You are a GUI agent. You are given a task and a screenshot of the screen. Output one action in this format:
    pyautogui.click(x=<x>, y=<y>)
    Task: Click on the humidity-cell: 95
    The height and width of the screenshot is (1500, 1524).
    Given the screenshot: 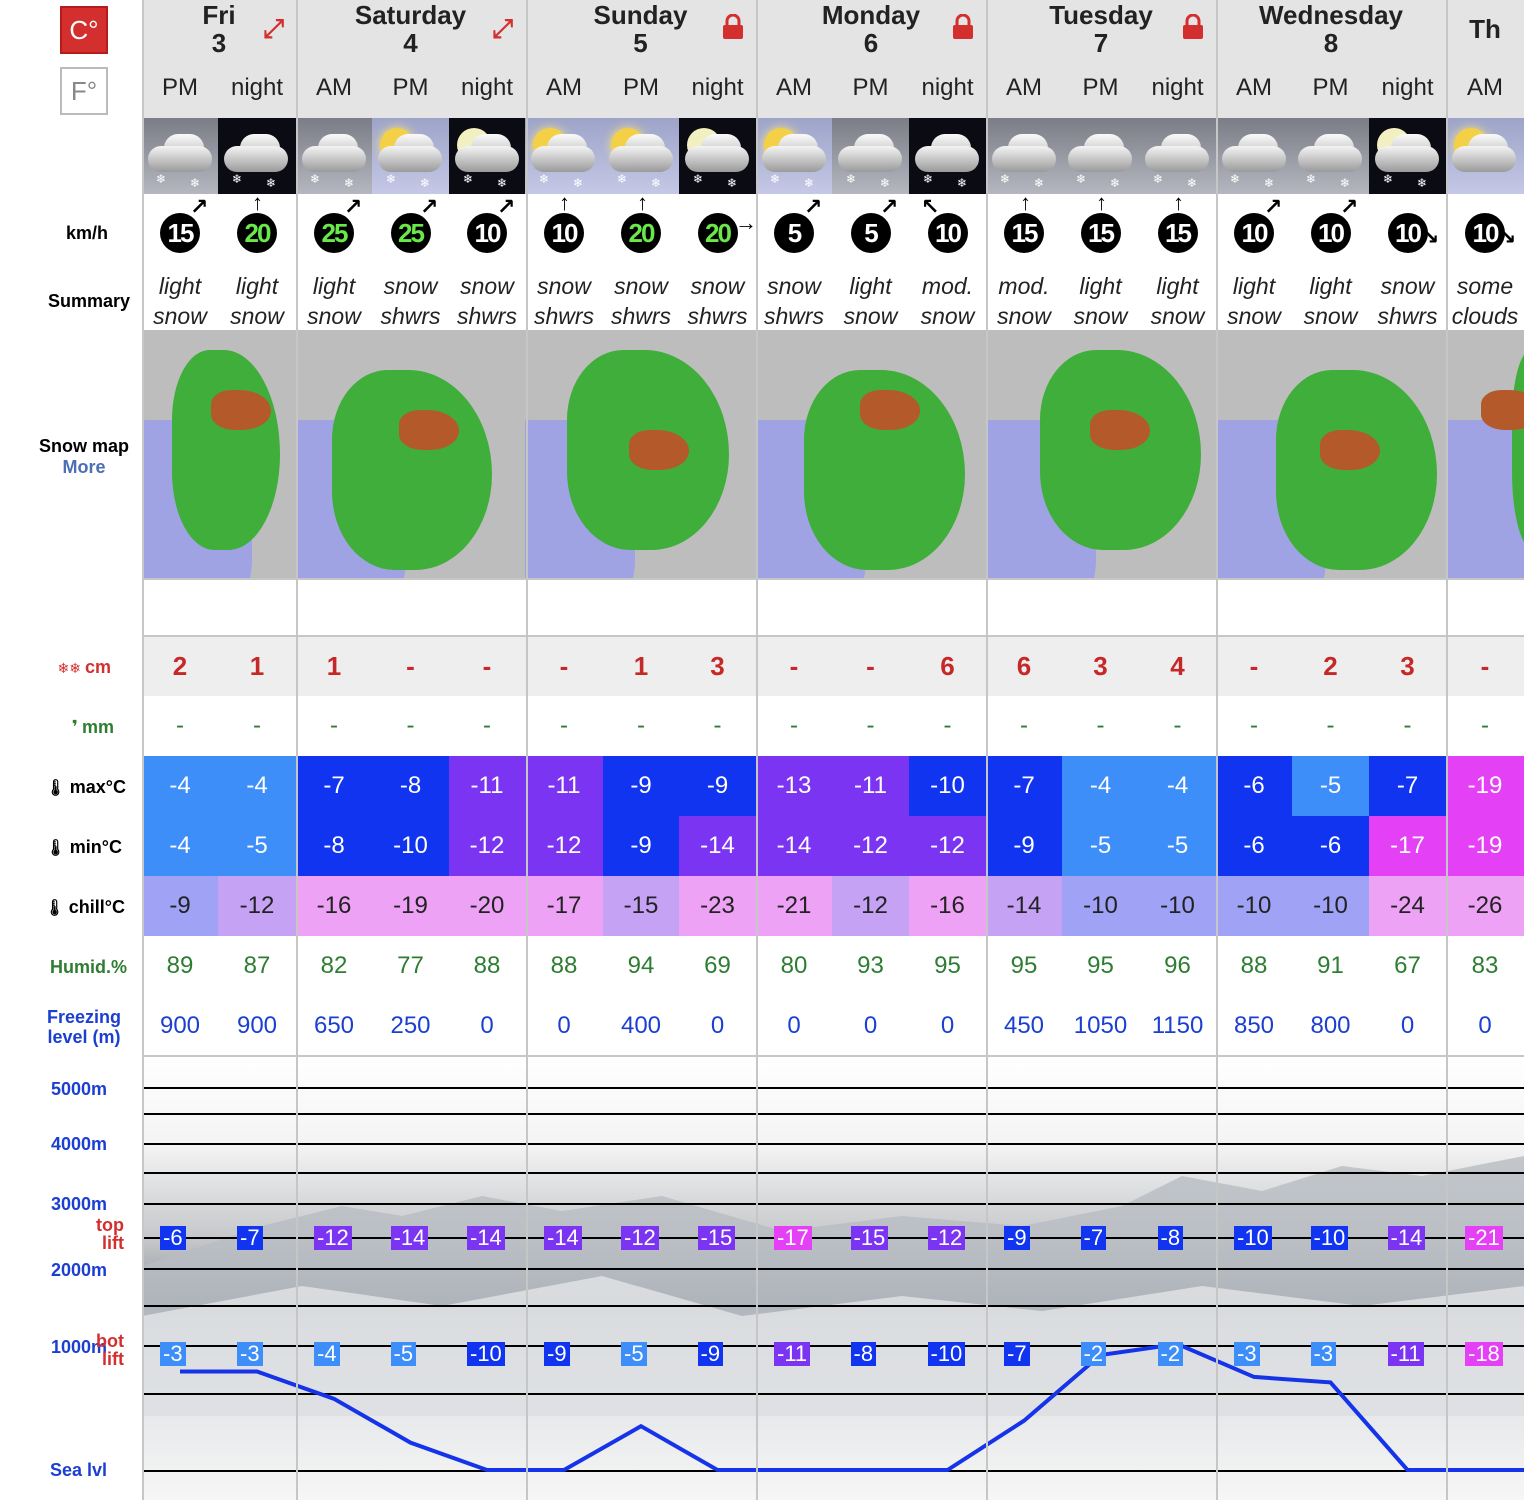 What is the action you would take?
    pyautogui.click(x=1024, y=966)
    